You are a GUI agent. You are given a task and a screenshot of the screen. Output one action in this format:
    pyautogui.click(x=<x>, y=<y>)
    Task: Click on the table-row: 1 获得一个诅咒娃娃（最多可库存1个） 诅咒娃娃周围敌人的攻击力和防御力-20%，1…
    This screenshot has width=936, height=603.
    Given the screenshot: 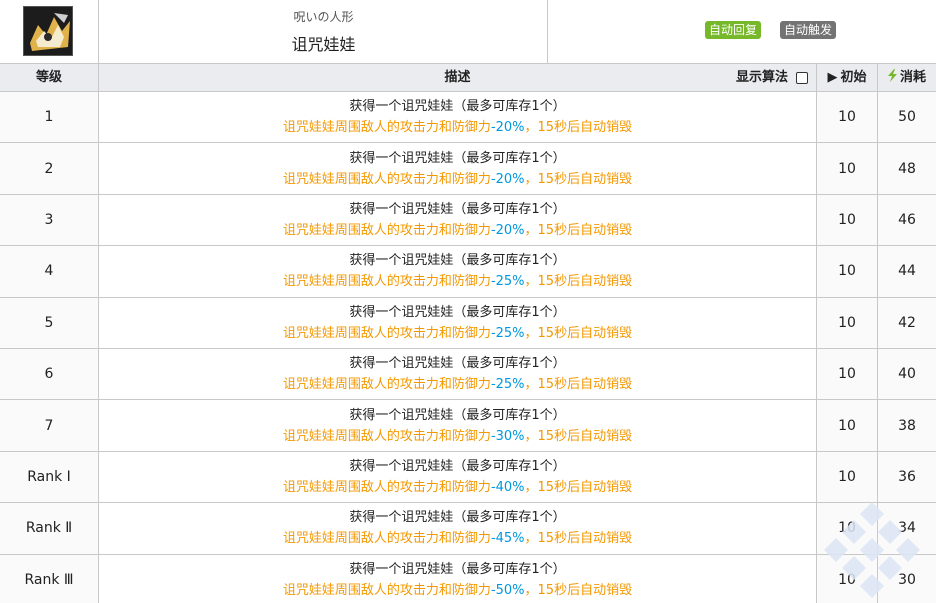 What is the action you would take?
    pyautogui.click(x=468, y=118)
    